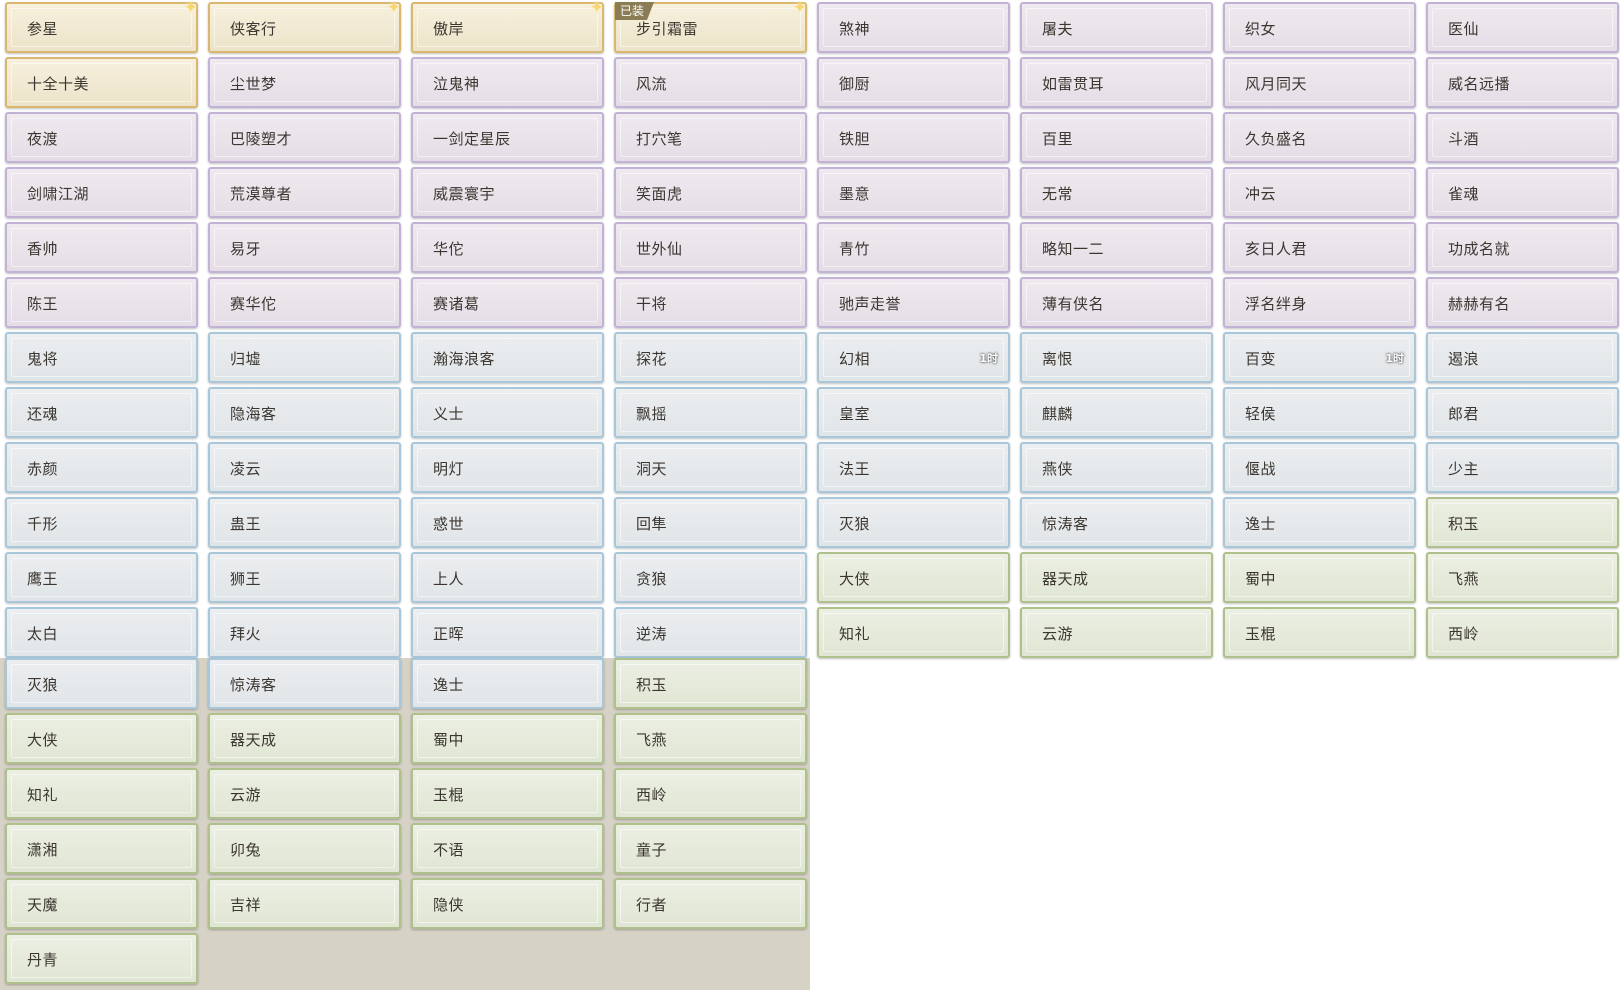 This screenshot has width=1620, height=990. I want to click on title-card: 知礼, so click(913, 632).